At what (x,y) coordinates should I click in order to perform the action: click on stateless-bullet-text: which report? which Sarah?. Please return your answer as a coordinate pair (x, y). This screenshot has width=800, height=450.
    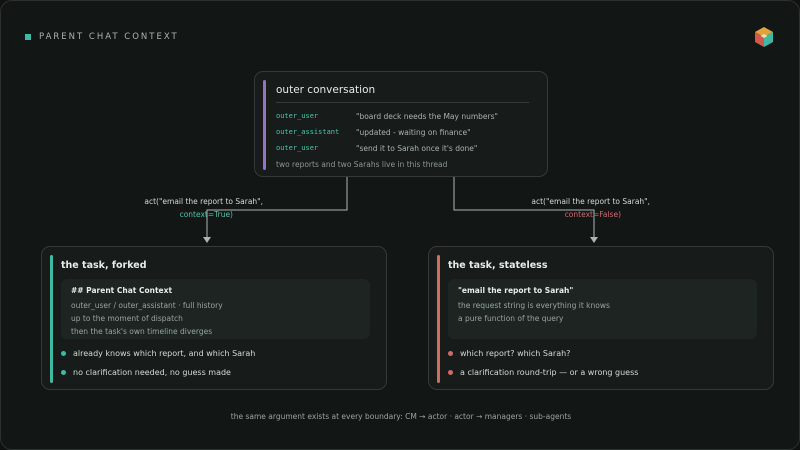
    Looking at the image, I should click on (515, 353).